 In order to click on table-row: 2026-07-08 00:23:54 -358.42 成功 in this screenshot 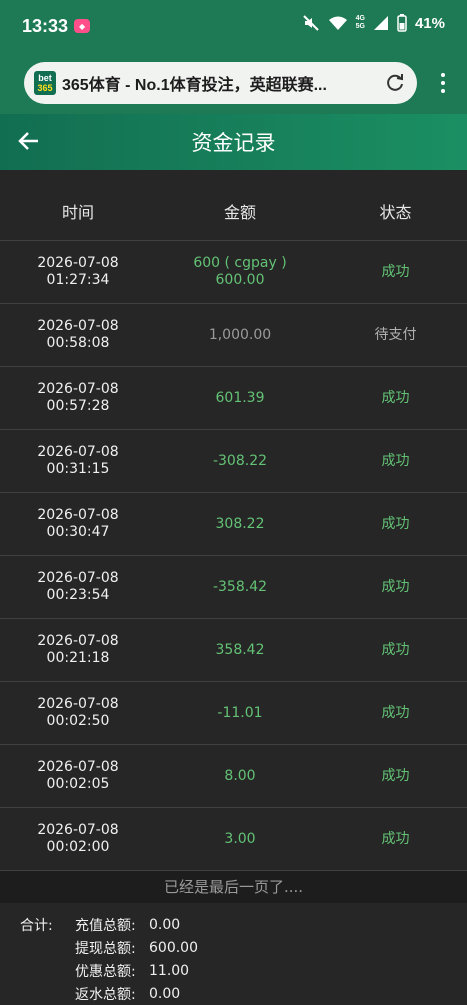, I will do `click(233, 587)`.